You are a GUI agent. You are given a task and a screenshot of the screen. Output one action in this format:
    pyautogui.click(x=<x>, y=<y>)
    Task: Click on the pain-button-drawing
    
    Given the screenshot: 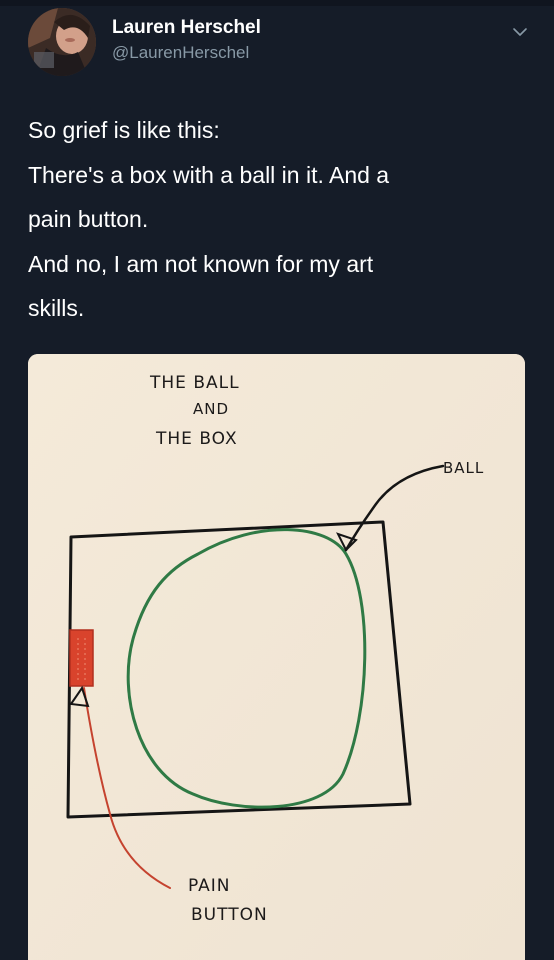 What is the action you would take?
    pyautogui.click(x=81, y=658)
    